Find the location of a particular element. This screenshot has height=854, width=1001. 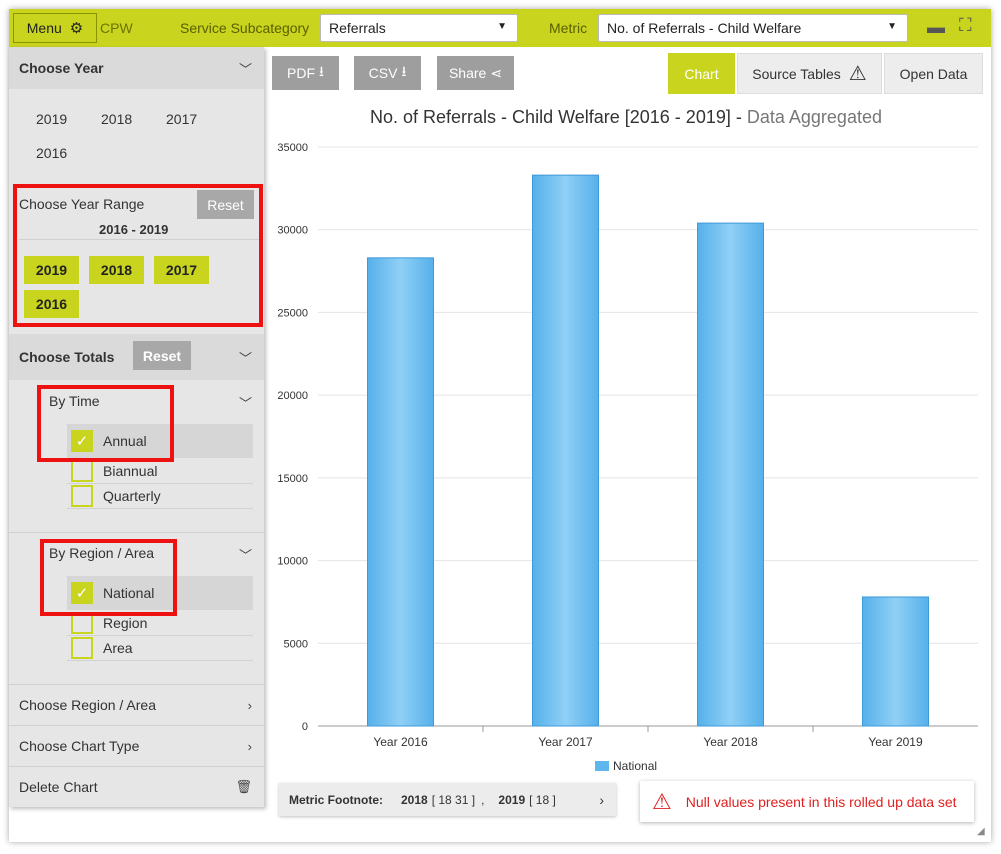

link-label: Choose Chart Type is located at coordinates (79, 746).